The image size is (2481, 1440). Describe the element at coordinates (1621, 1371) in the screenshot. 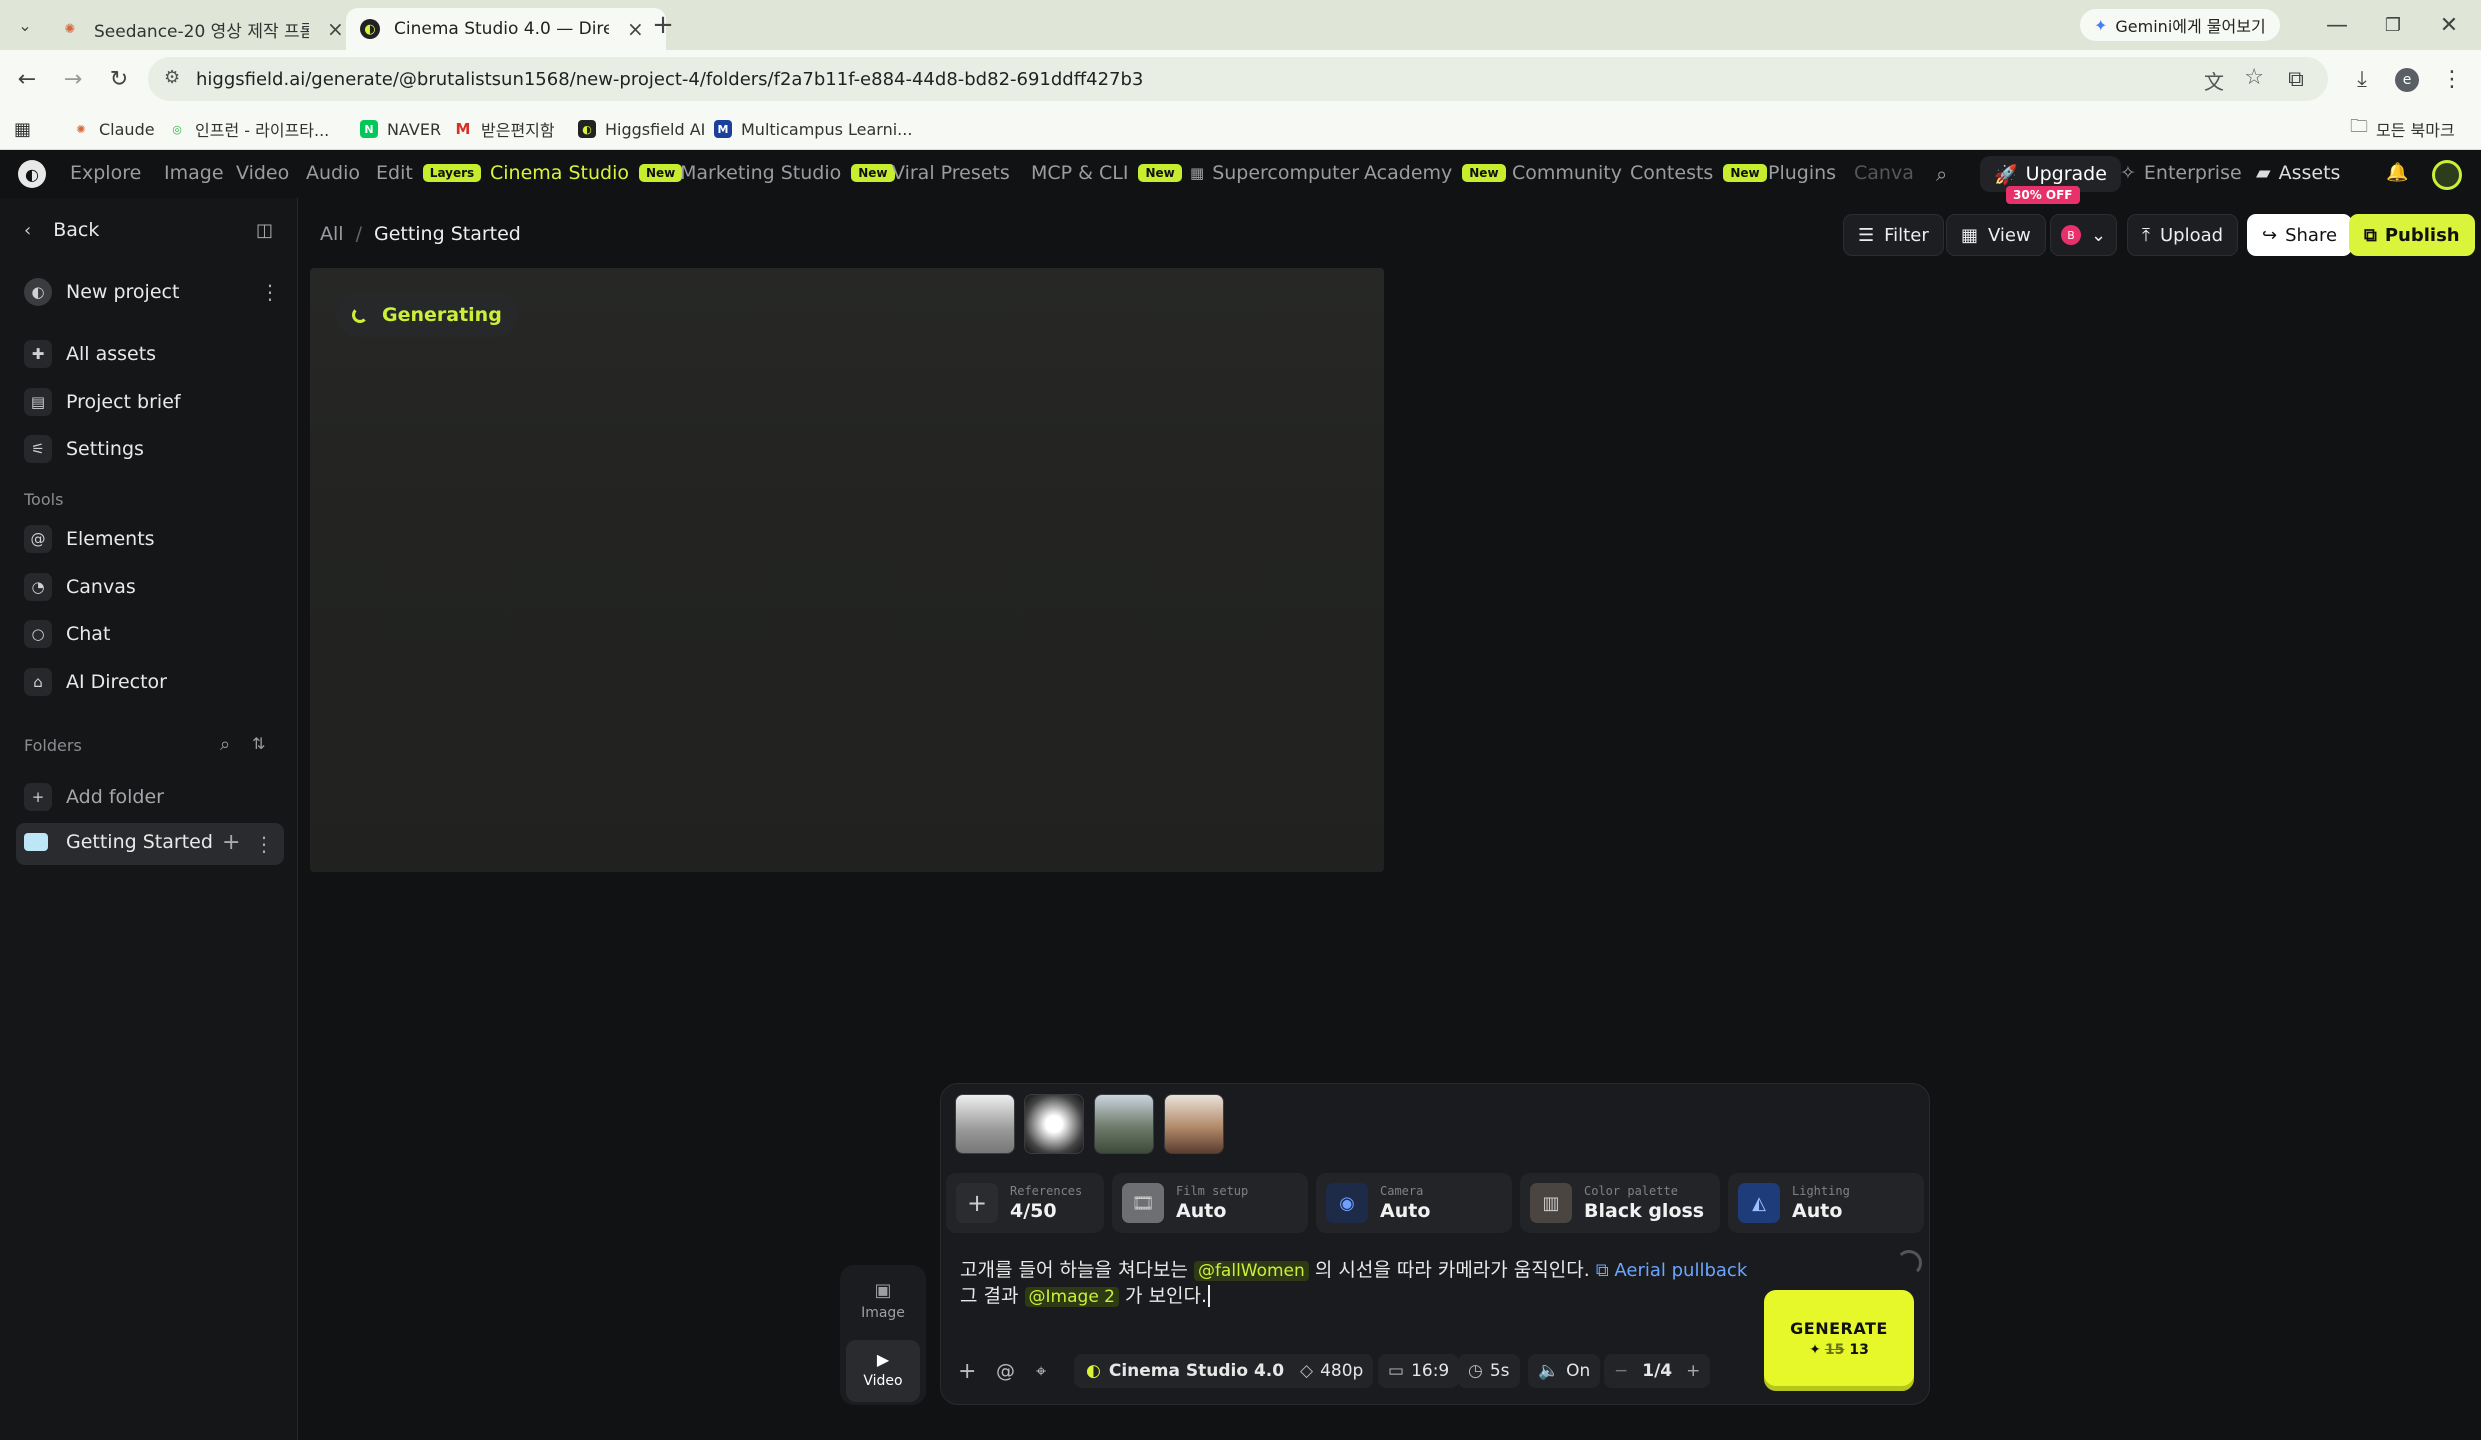

I see `decrement-icon: −` at that location.